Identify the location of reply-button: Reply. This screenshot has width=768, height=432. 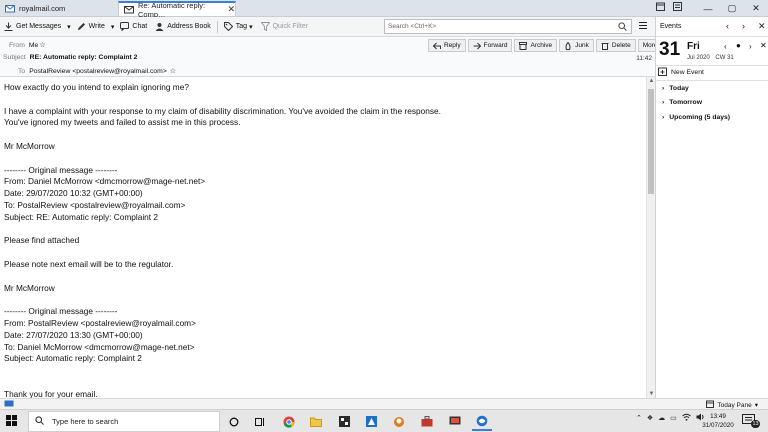
(447, 45).